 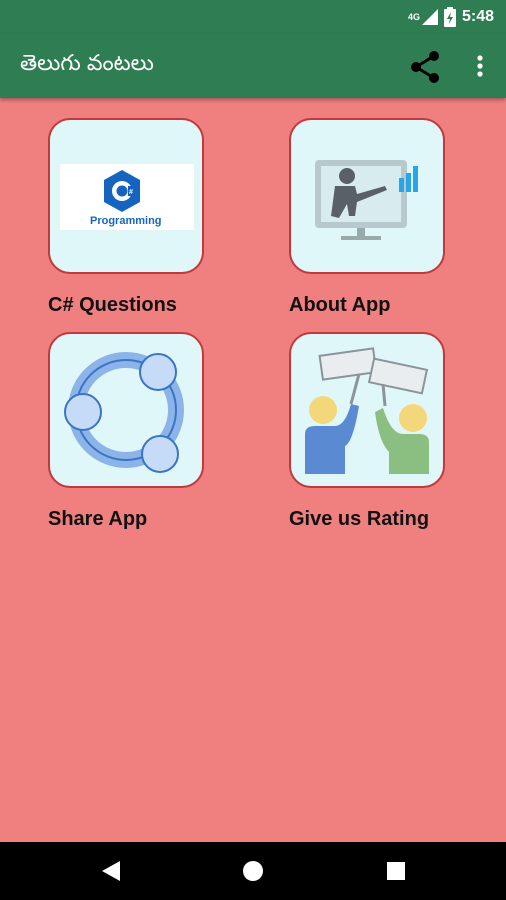 I want to click on share-app-tile, so click(x=126, y=410).